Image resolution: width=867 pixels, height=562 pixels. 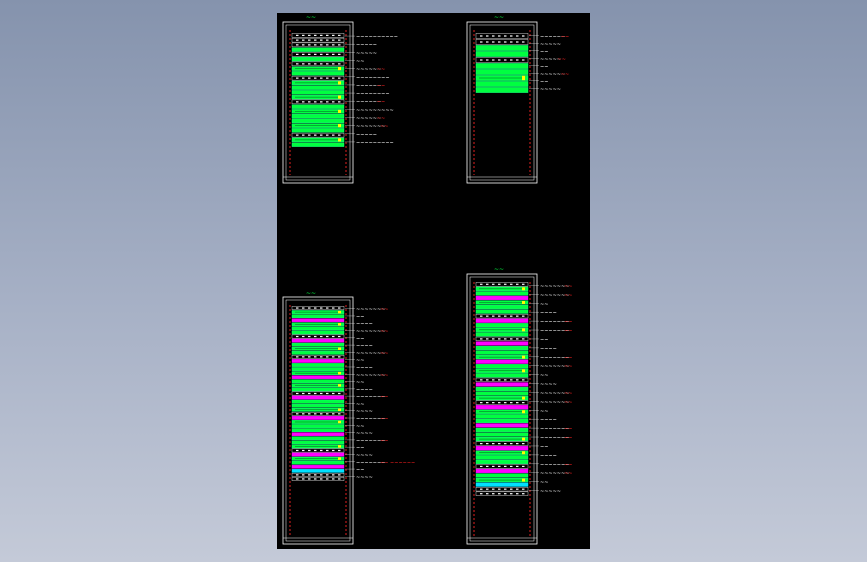 I want to click on equipment-label: ~~~~, so click(x=364, y=390).